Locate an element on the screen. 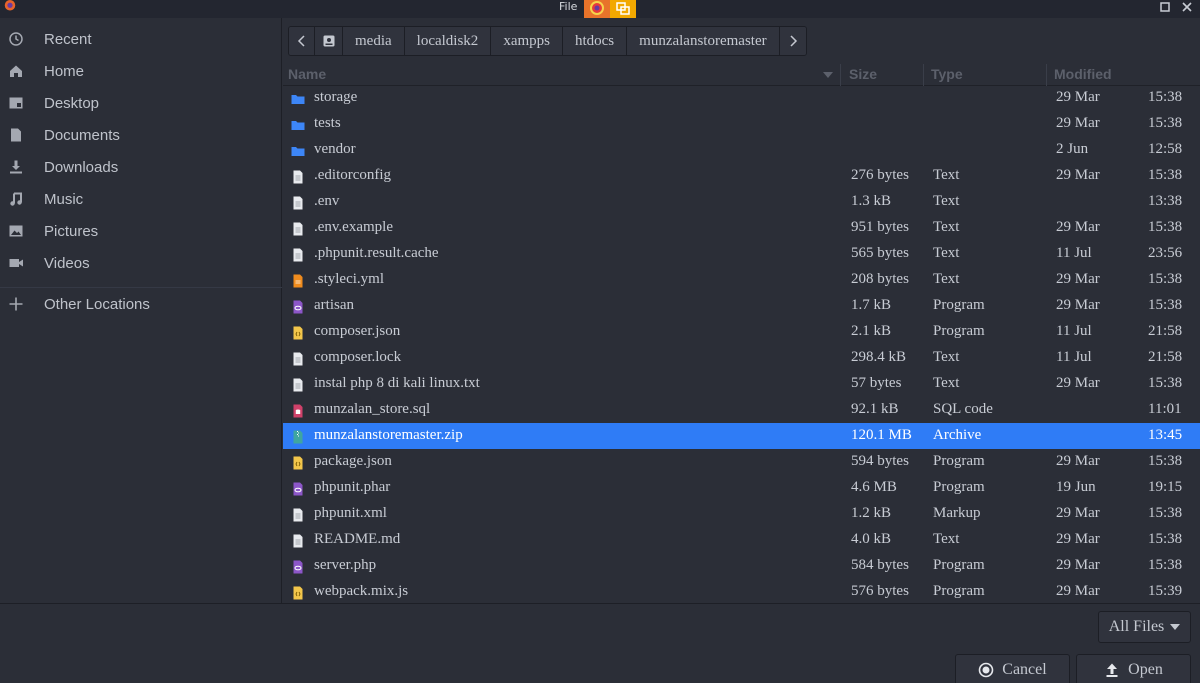 The image size is (1200, 683). file-row: phpunit.xml 1.2 kB Markup 29 Mar 15:38 is located at coordinates (741, 514).